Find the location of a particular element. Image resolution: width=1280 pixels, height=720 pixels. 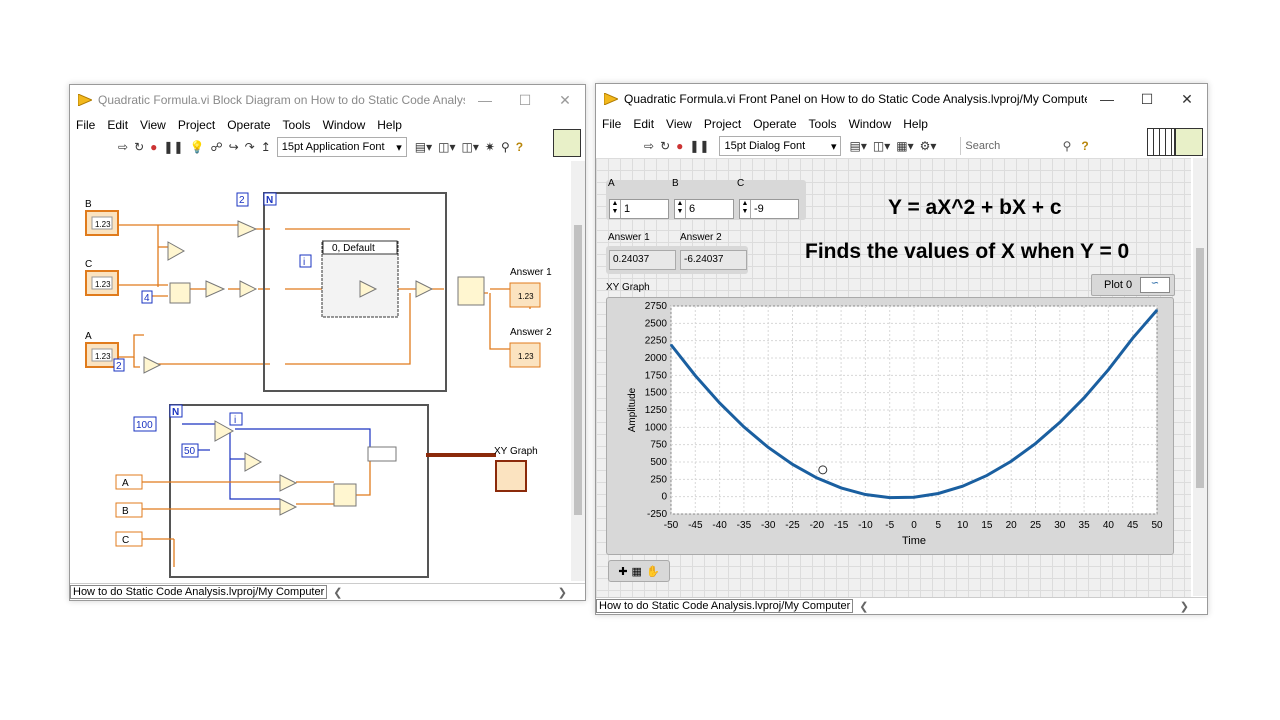

cursor-icon: ✚ is located at coordinates (622, 571).